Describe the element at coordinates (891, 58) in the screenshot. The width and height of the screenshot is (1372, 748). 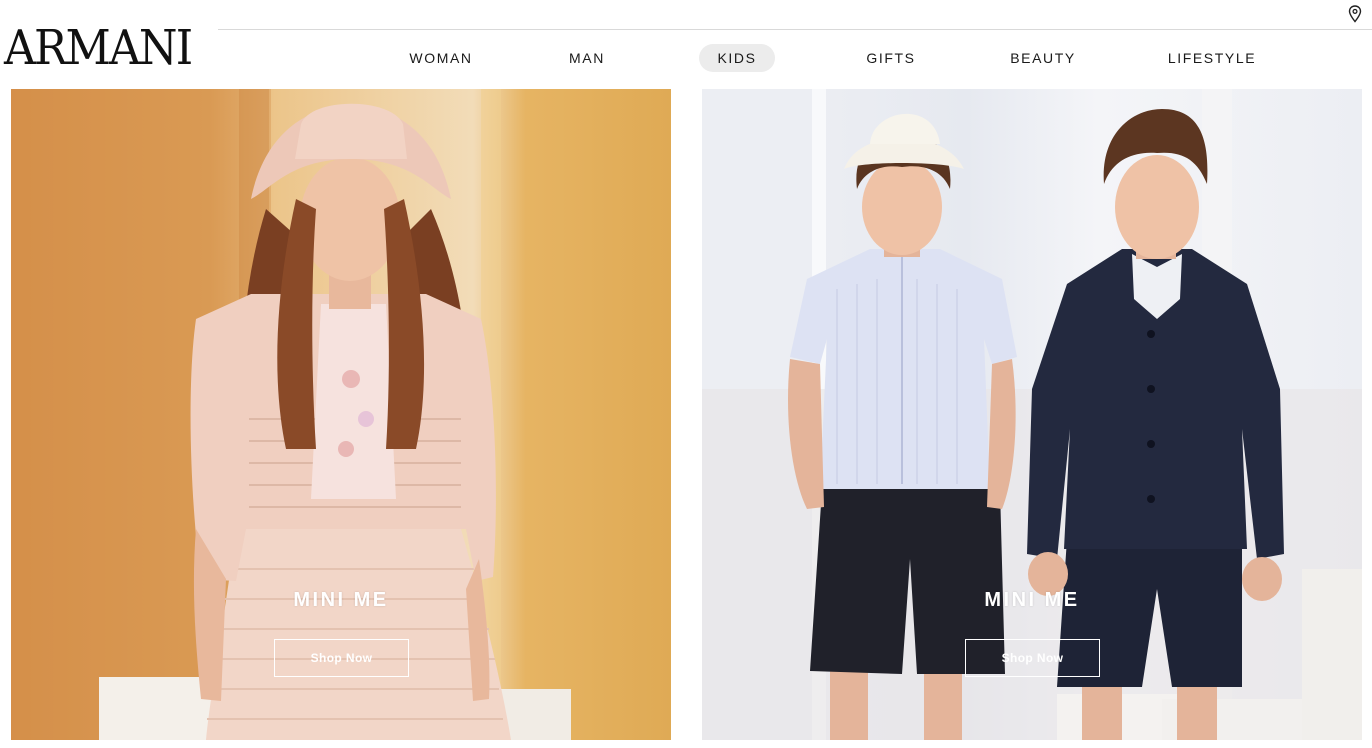
I see `nav-item-gifts: GIFTS` at that location.